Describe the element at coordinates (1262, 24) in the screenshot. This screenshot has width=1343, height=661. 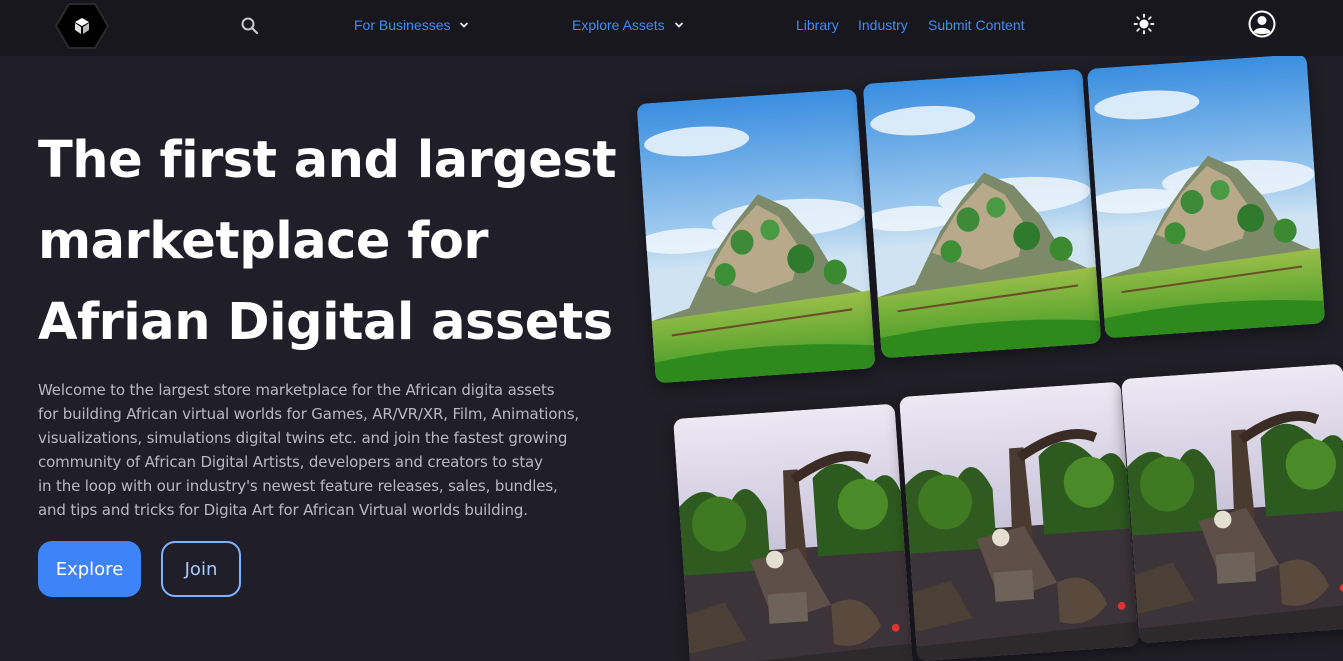
I see `user-circle-icon` at that location.